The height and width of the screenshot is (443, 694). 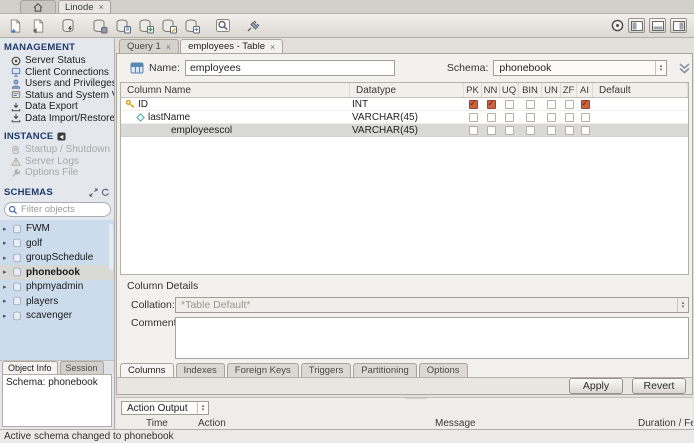 What do you see at coordinates (57, 229) in the screenshot?
I see `schema-item-fwm: ▸ FWM` at bounding box center [57, 229].